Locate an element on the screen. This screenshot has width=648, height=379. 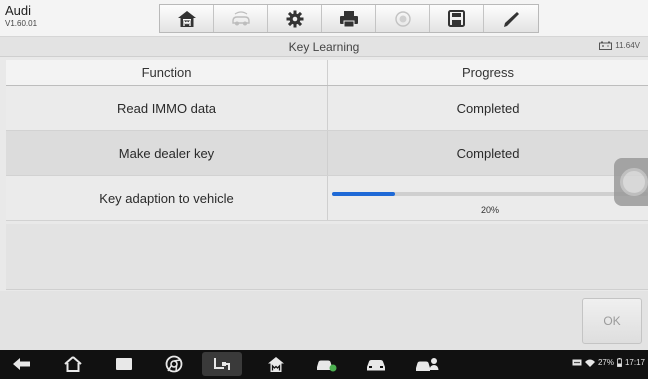
wifi-icon is located at coordinates (589, 363).